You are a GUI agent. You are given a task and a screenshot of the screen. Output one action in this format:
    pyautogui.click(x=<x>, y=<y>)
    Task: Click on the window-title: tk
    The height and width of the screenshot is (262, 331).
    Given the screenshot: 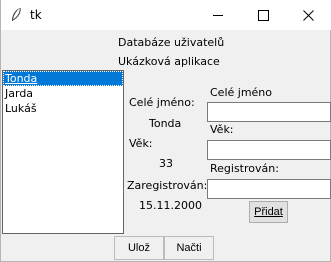 What is the action you would take?
    pyautogui.click(x=36, y=15)
    